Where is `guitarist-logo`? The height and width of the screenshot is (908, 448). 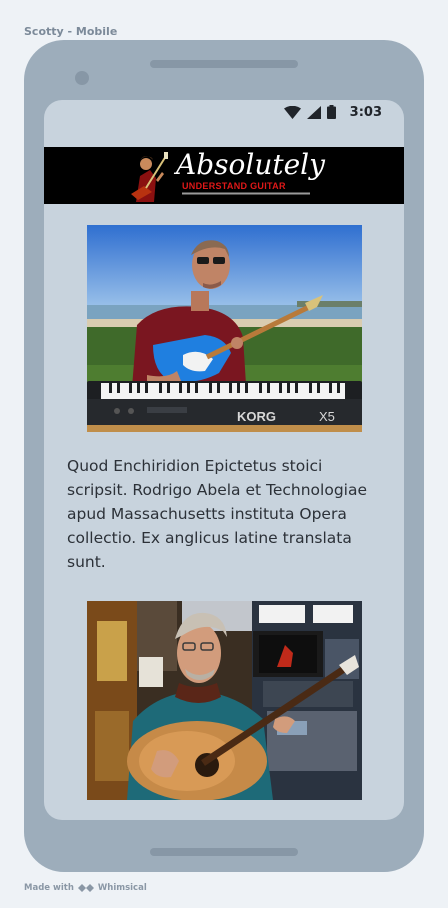 guitarist-logo is located at coordinates (148, 176).